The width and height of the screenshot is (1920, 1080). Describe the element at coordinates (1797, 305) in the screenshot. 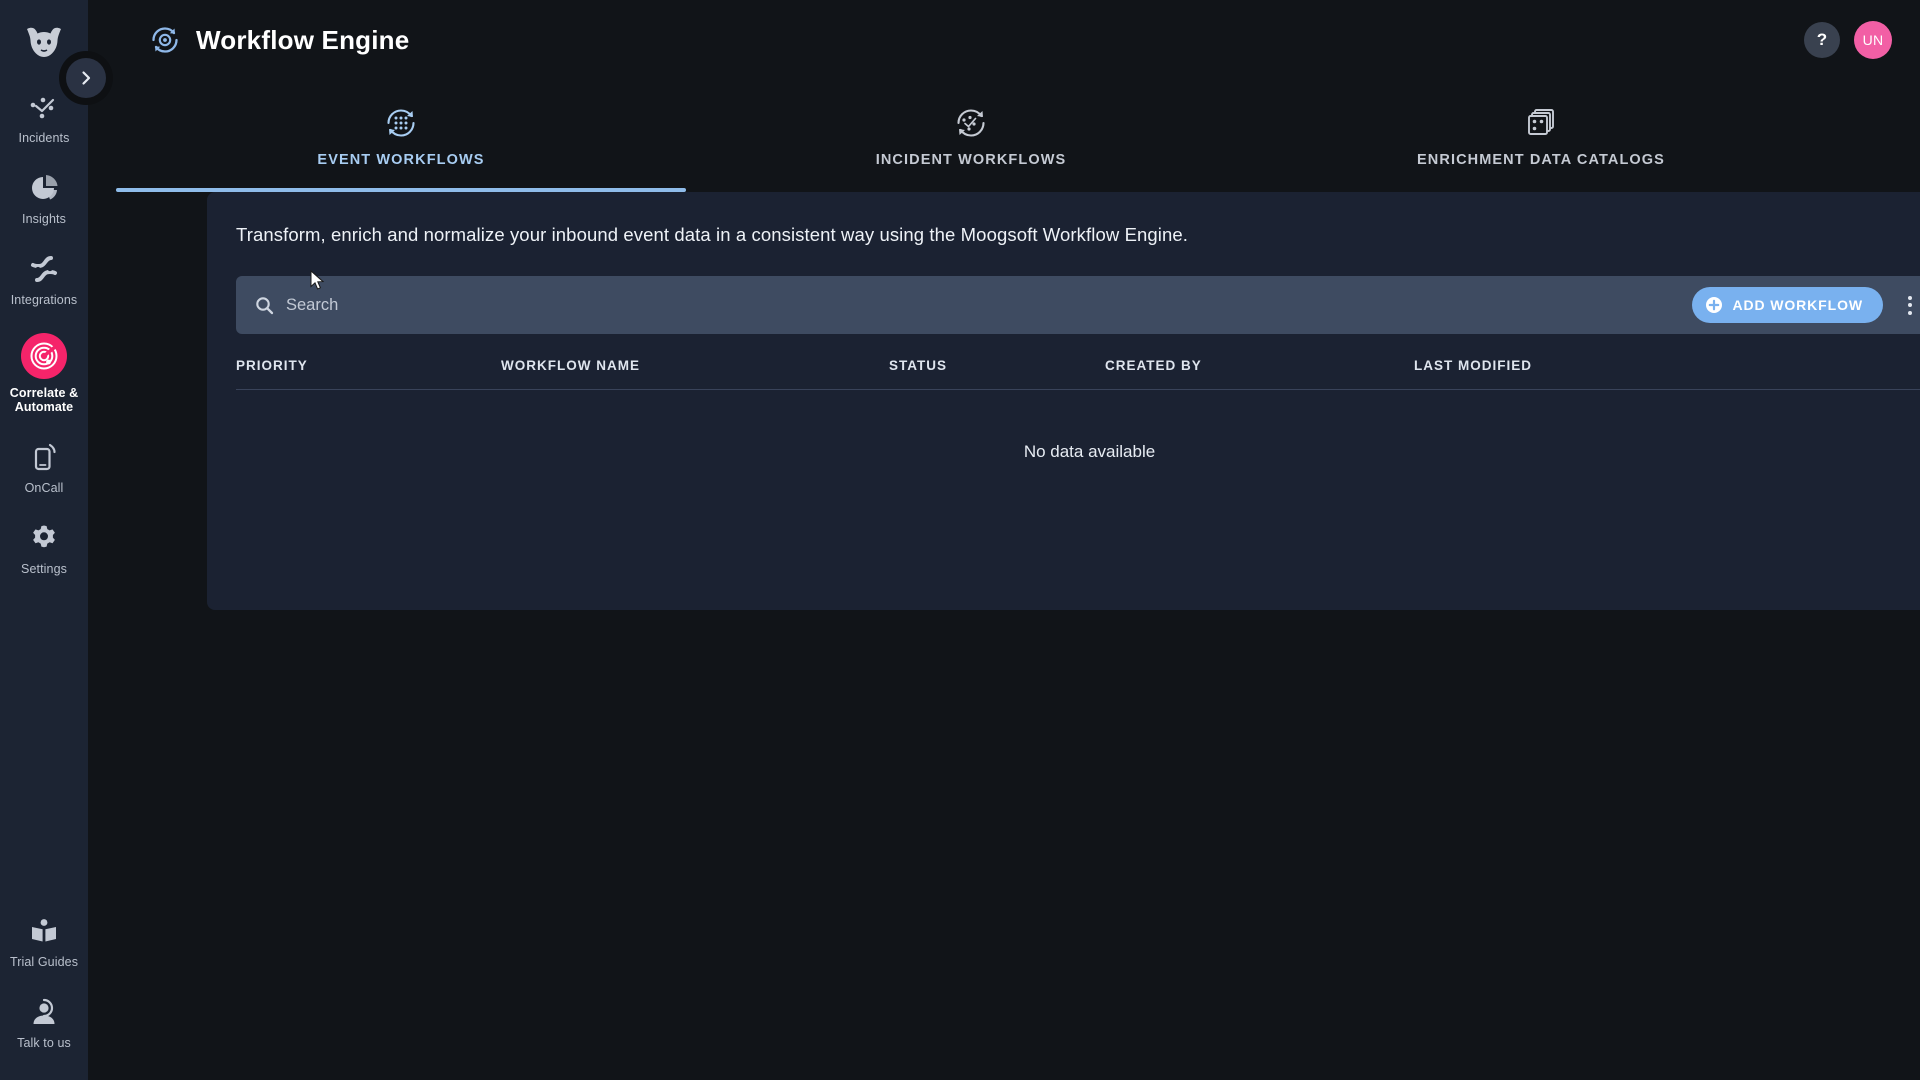

I see `add-workflow-label: ADD WORKFLOW` at that location.